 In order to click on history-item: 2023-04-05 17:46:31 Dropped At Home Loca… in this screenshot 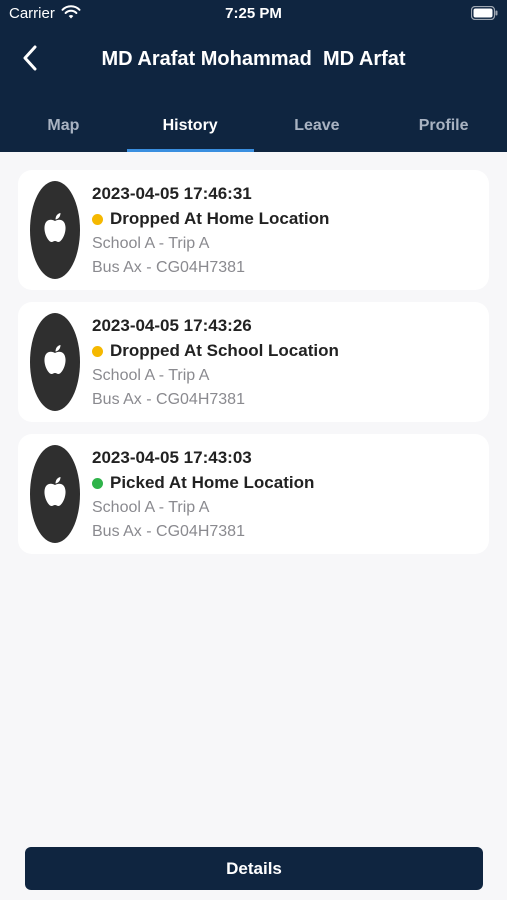, I will do `click(253, 230)`.